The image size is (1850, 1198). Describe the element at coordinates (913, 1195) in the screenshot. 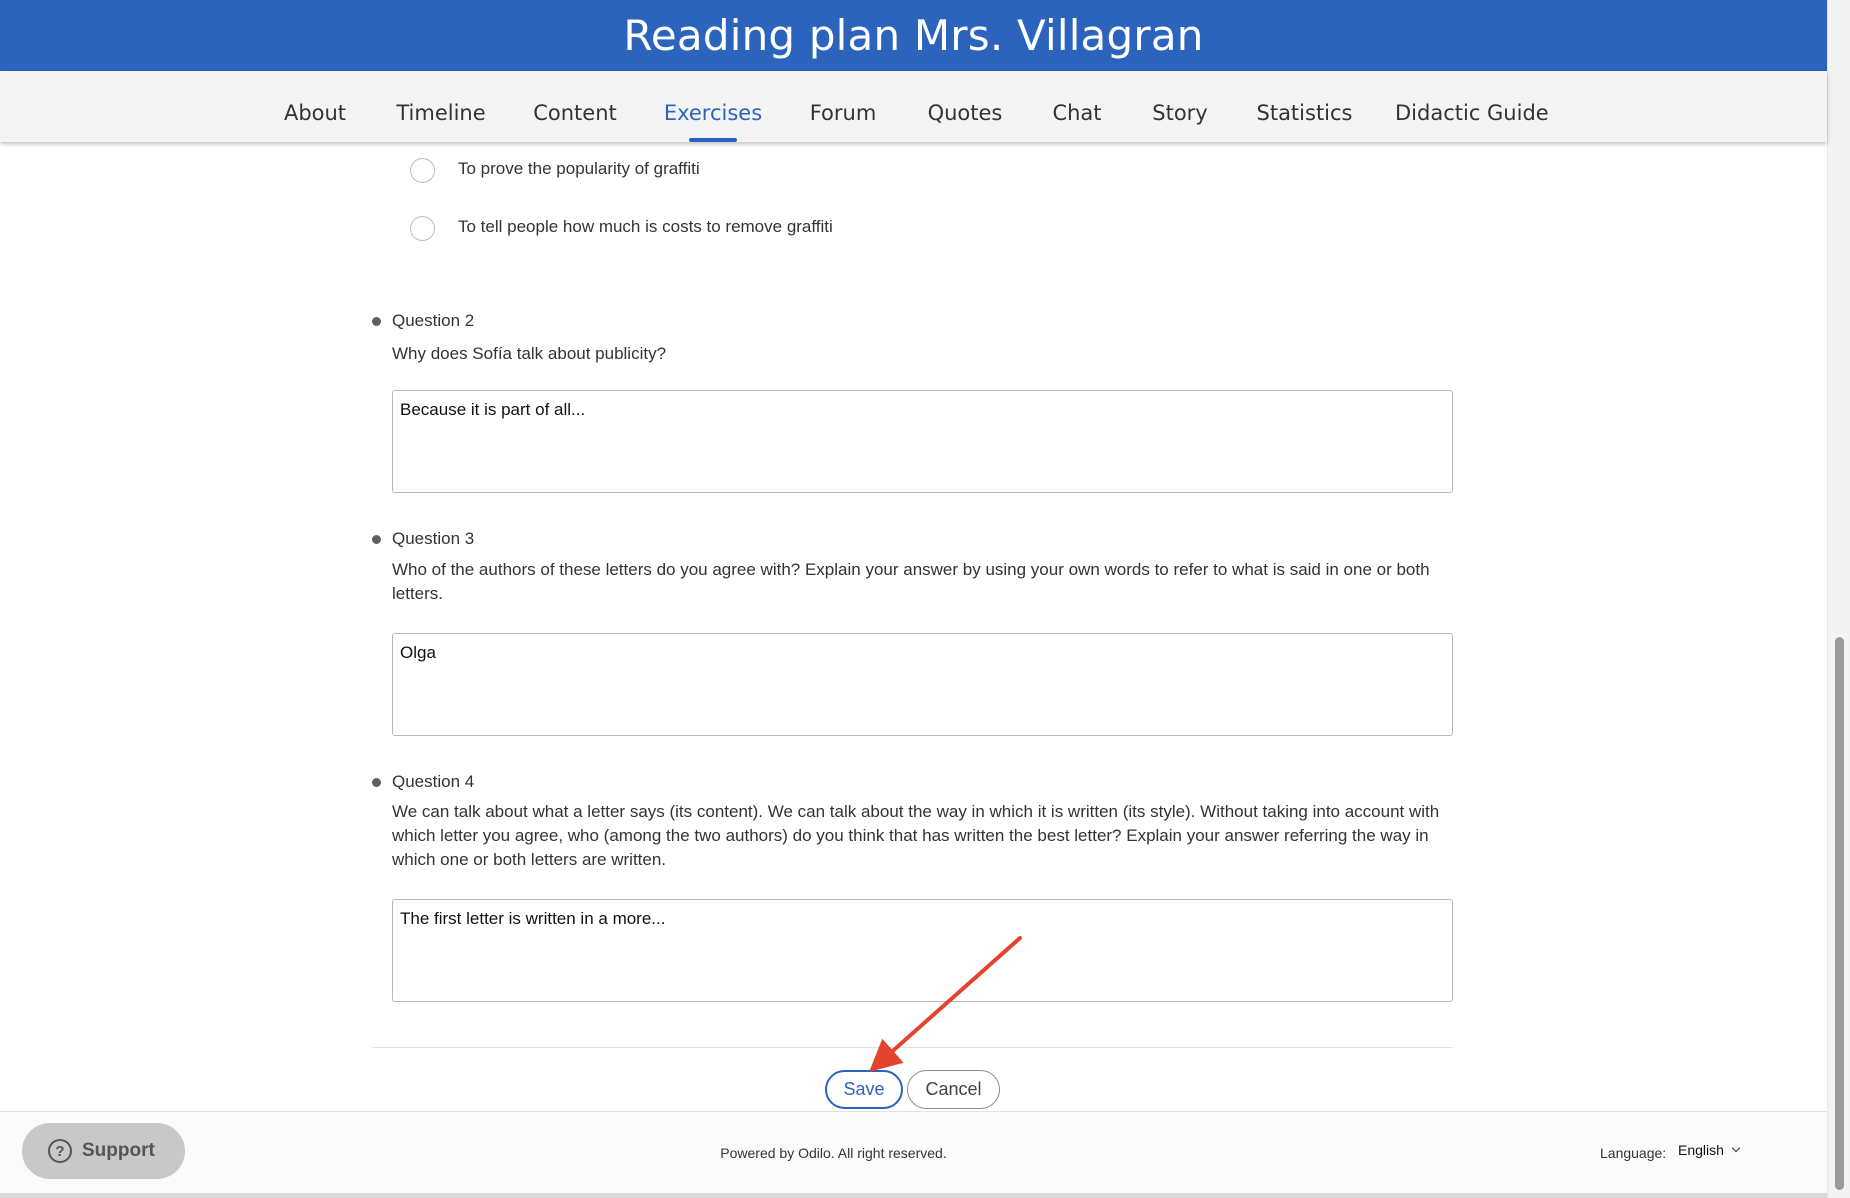

I see `window-bottom-edge` at that location.